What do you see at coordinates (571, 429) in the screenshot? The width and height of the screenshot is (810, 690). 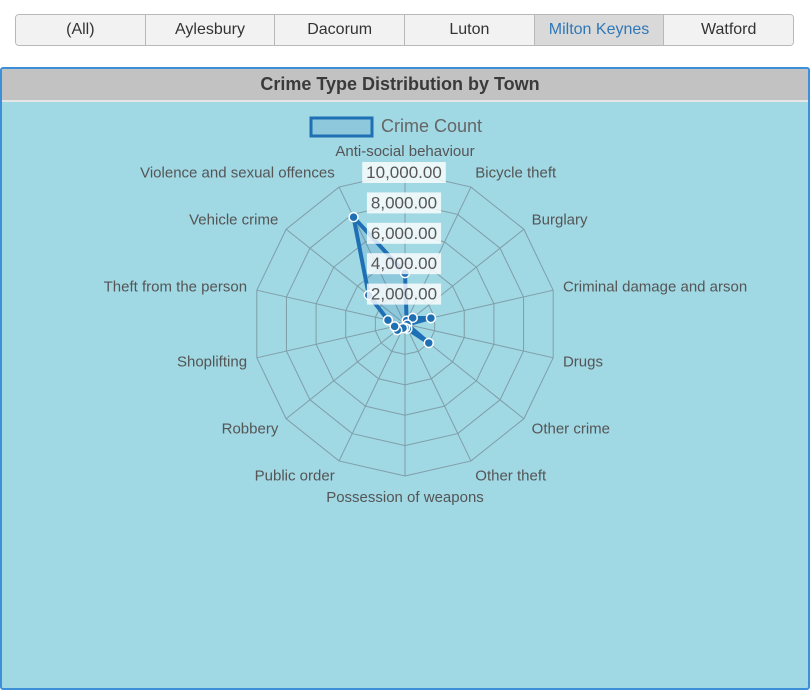 I see `category-label: Other crime` at bounding box center [571, 429].